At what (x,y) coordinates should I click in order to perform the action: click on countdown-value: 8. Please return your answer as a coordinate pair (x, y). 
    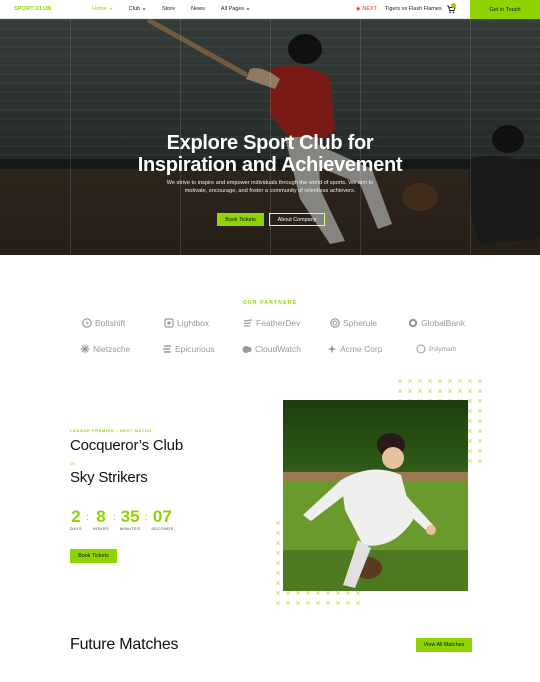
    Looking at the image, I should click on (101, 516).